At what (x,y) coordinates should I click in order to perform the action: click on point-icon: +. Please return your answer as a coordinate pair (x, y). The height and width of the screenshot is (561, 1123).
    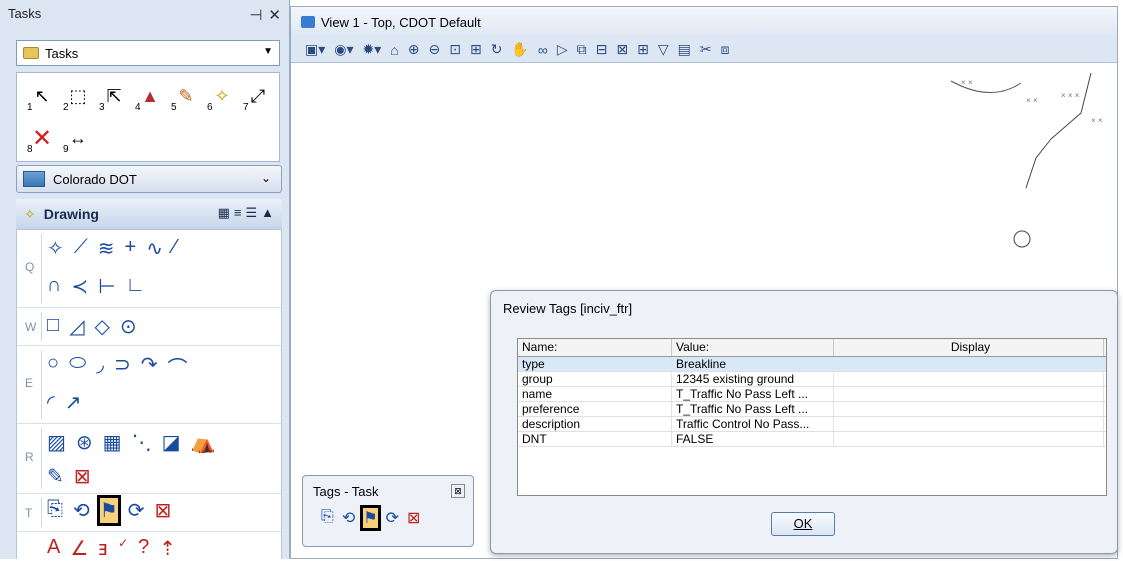
    Looking at the image, I should click on (131, 248).